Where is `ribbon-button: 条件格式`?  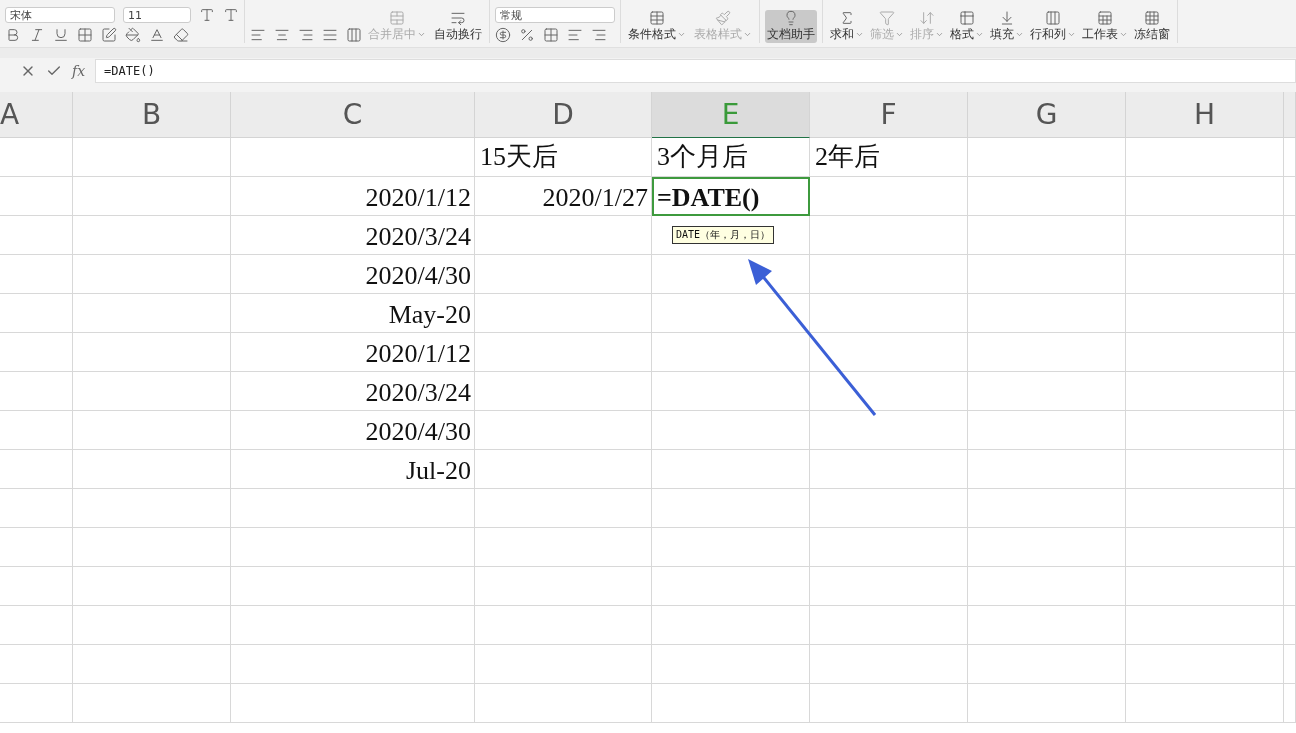 ribbon-button: 条件格式 is located at coordinates (657, 26).